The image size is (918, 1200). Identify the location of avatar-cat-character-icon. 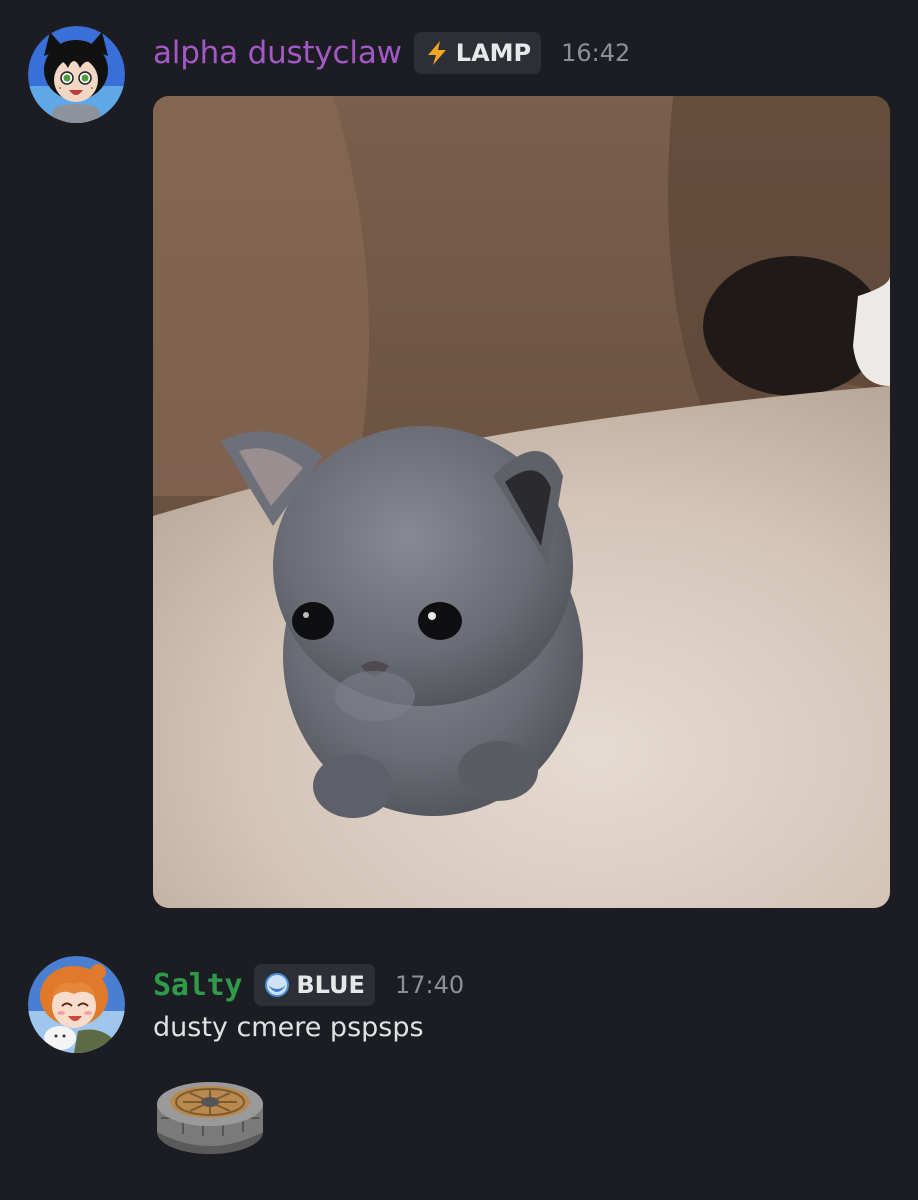
(76, 74).